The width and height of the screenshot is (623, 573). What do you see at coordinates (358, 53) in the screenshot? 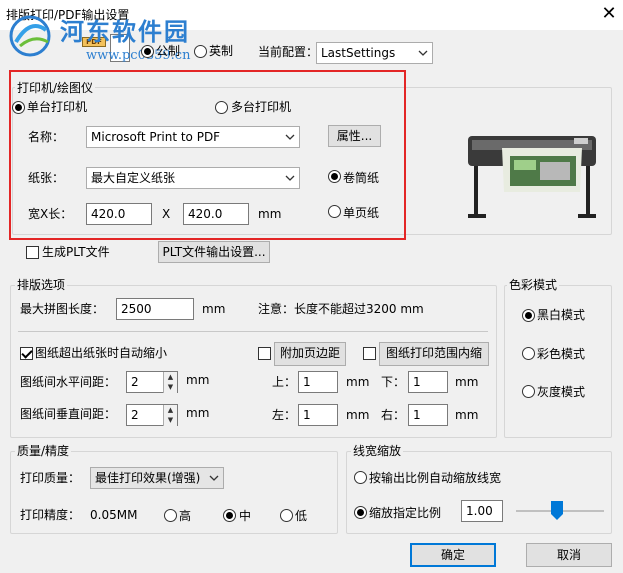
I see `current-config-value: LastSettings` at bounding box center [358, 53].